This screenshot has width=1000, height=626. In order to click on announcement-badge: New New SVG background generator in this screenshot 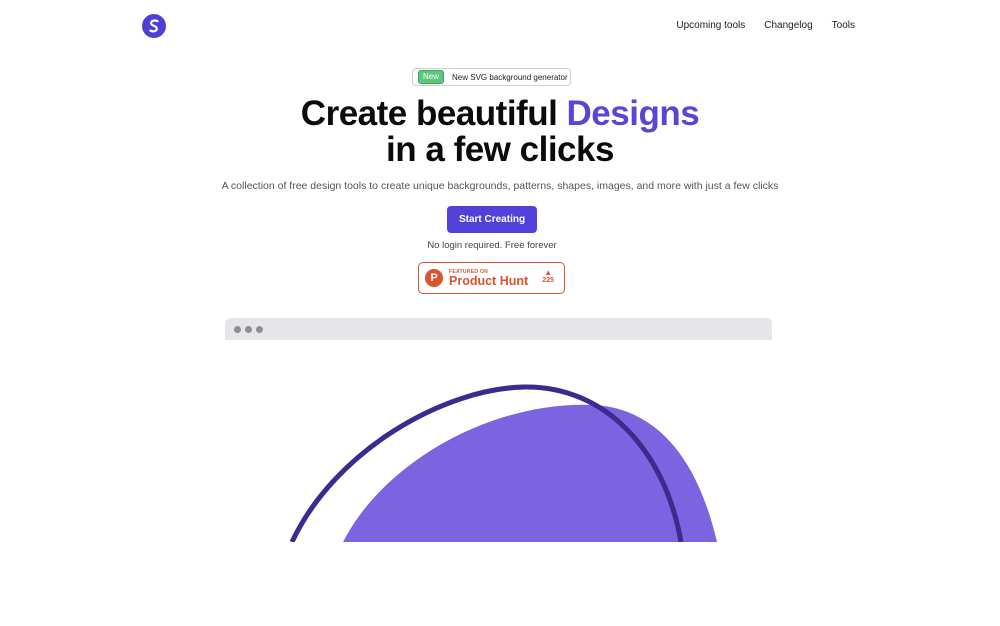, I will do `click(491, 77)`.